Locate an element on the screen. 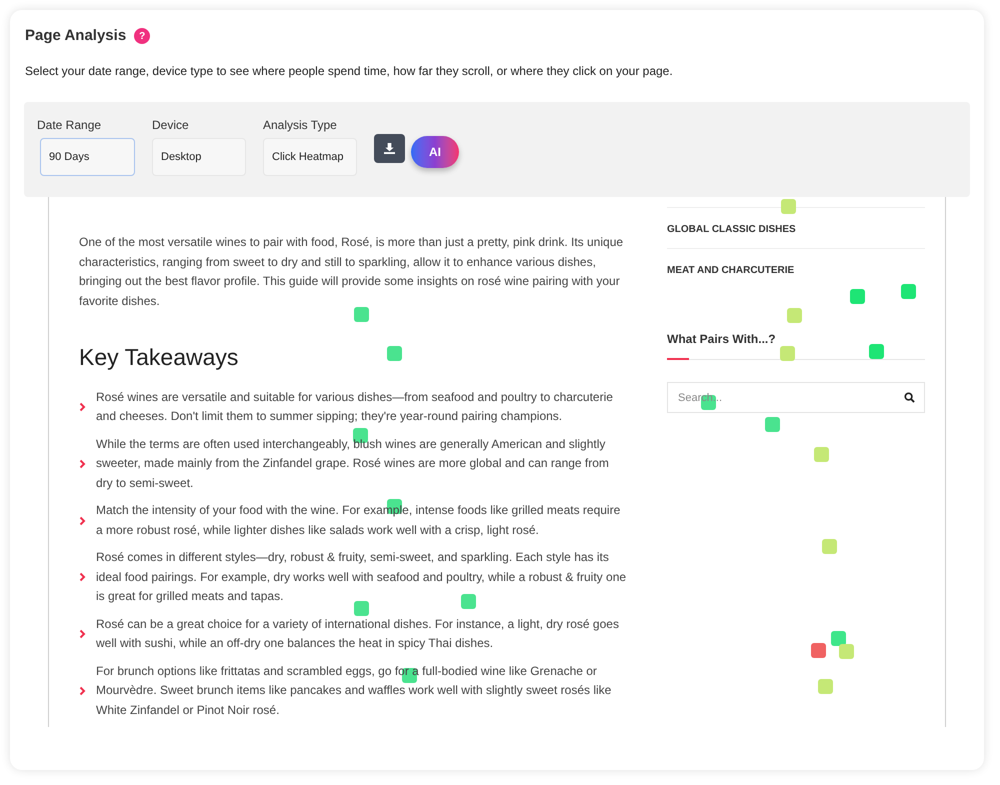  category-link: GLOBAL CLASSIC DISHES is located at coordinates (731, 229).